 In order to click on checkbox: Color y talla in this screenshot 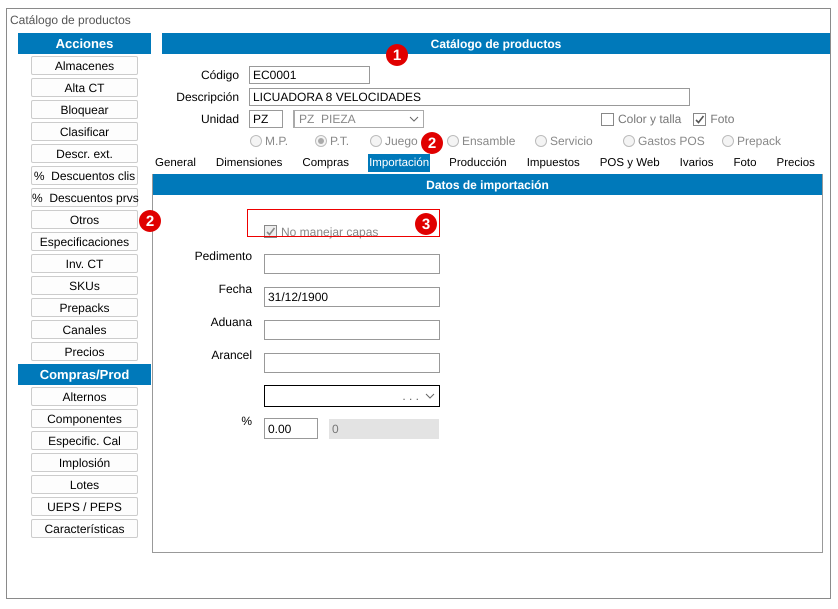, I will do `click(641, 119)`.